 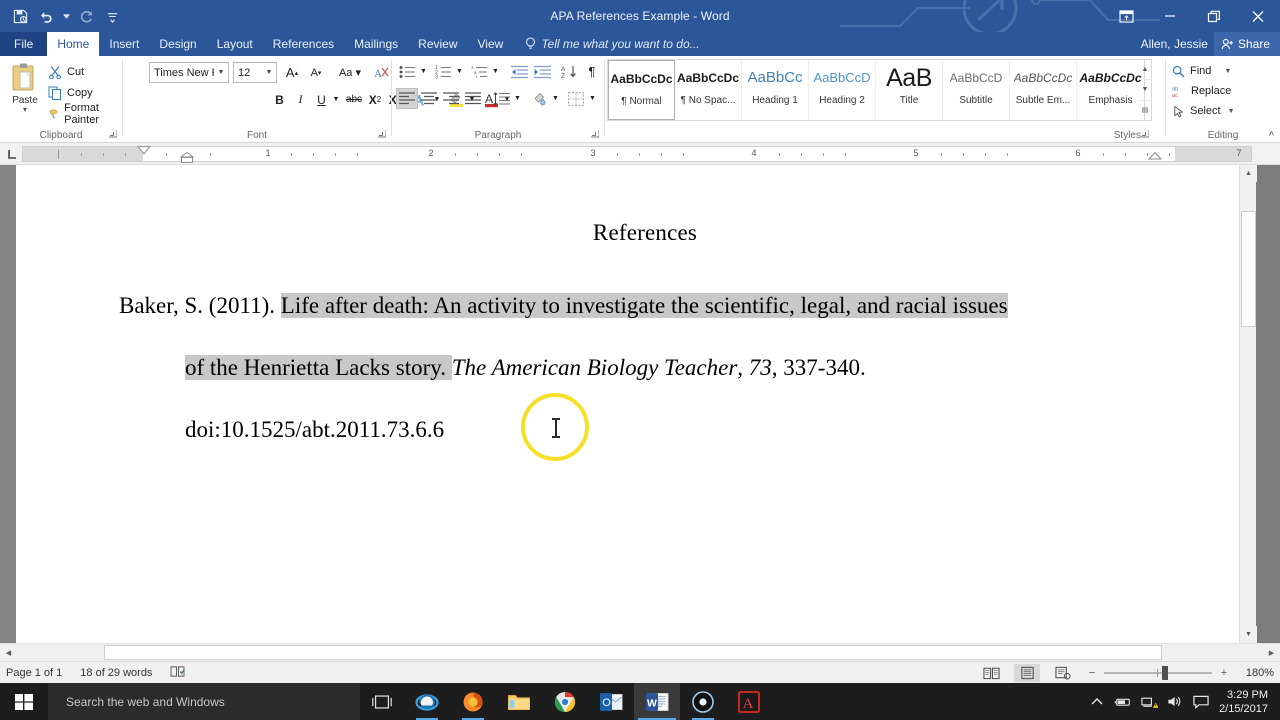 What do you see at coordinates (637, 154) in the screenshot?
I see `horizontal-ruler: 1 2 3 4 5 6 7` at bounding box center [637, 154].